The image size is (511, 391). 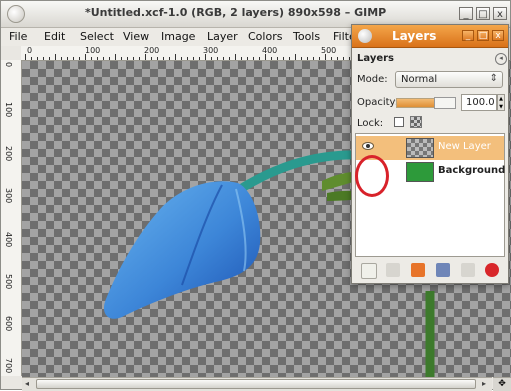 What do you see at coordinates (430, 36) in the screenshot?
I see `dock-title-bar: Layers _ □ x` at bounding box center [430, 36].